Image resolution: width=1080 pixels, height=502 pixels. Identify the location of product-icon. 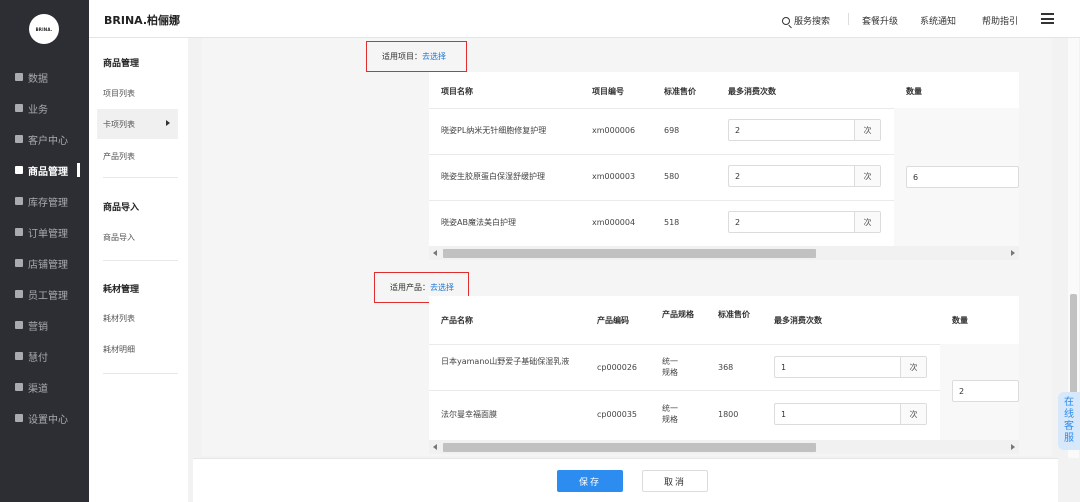
(19, 170).